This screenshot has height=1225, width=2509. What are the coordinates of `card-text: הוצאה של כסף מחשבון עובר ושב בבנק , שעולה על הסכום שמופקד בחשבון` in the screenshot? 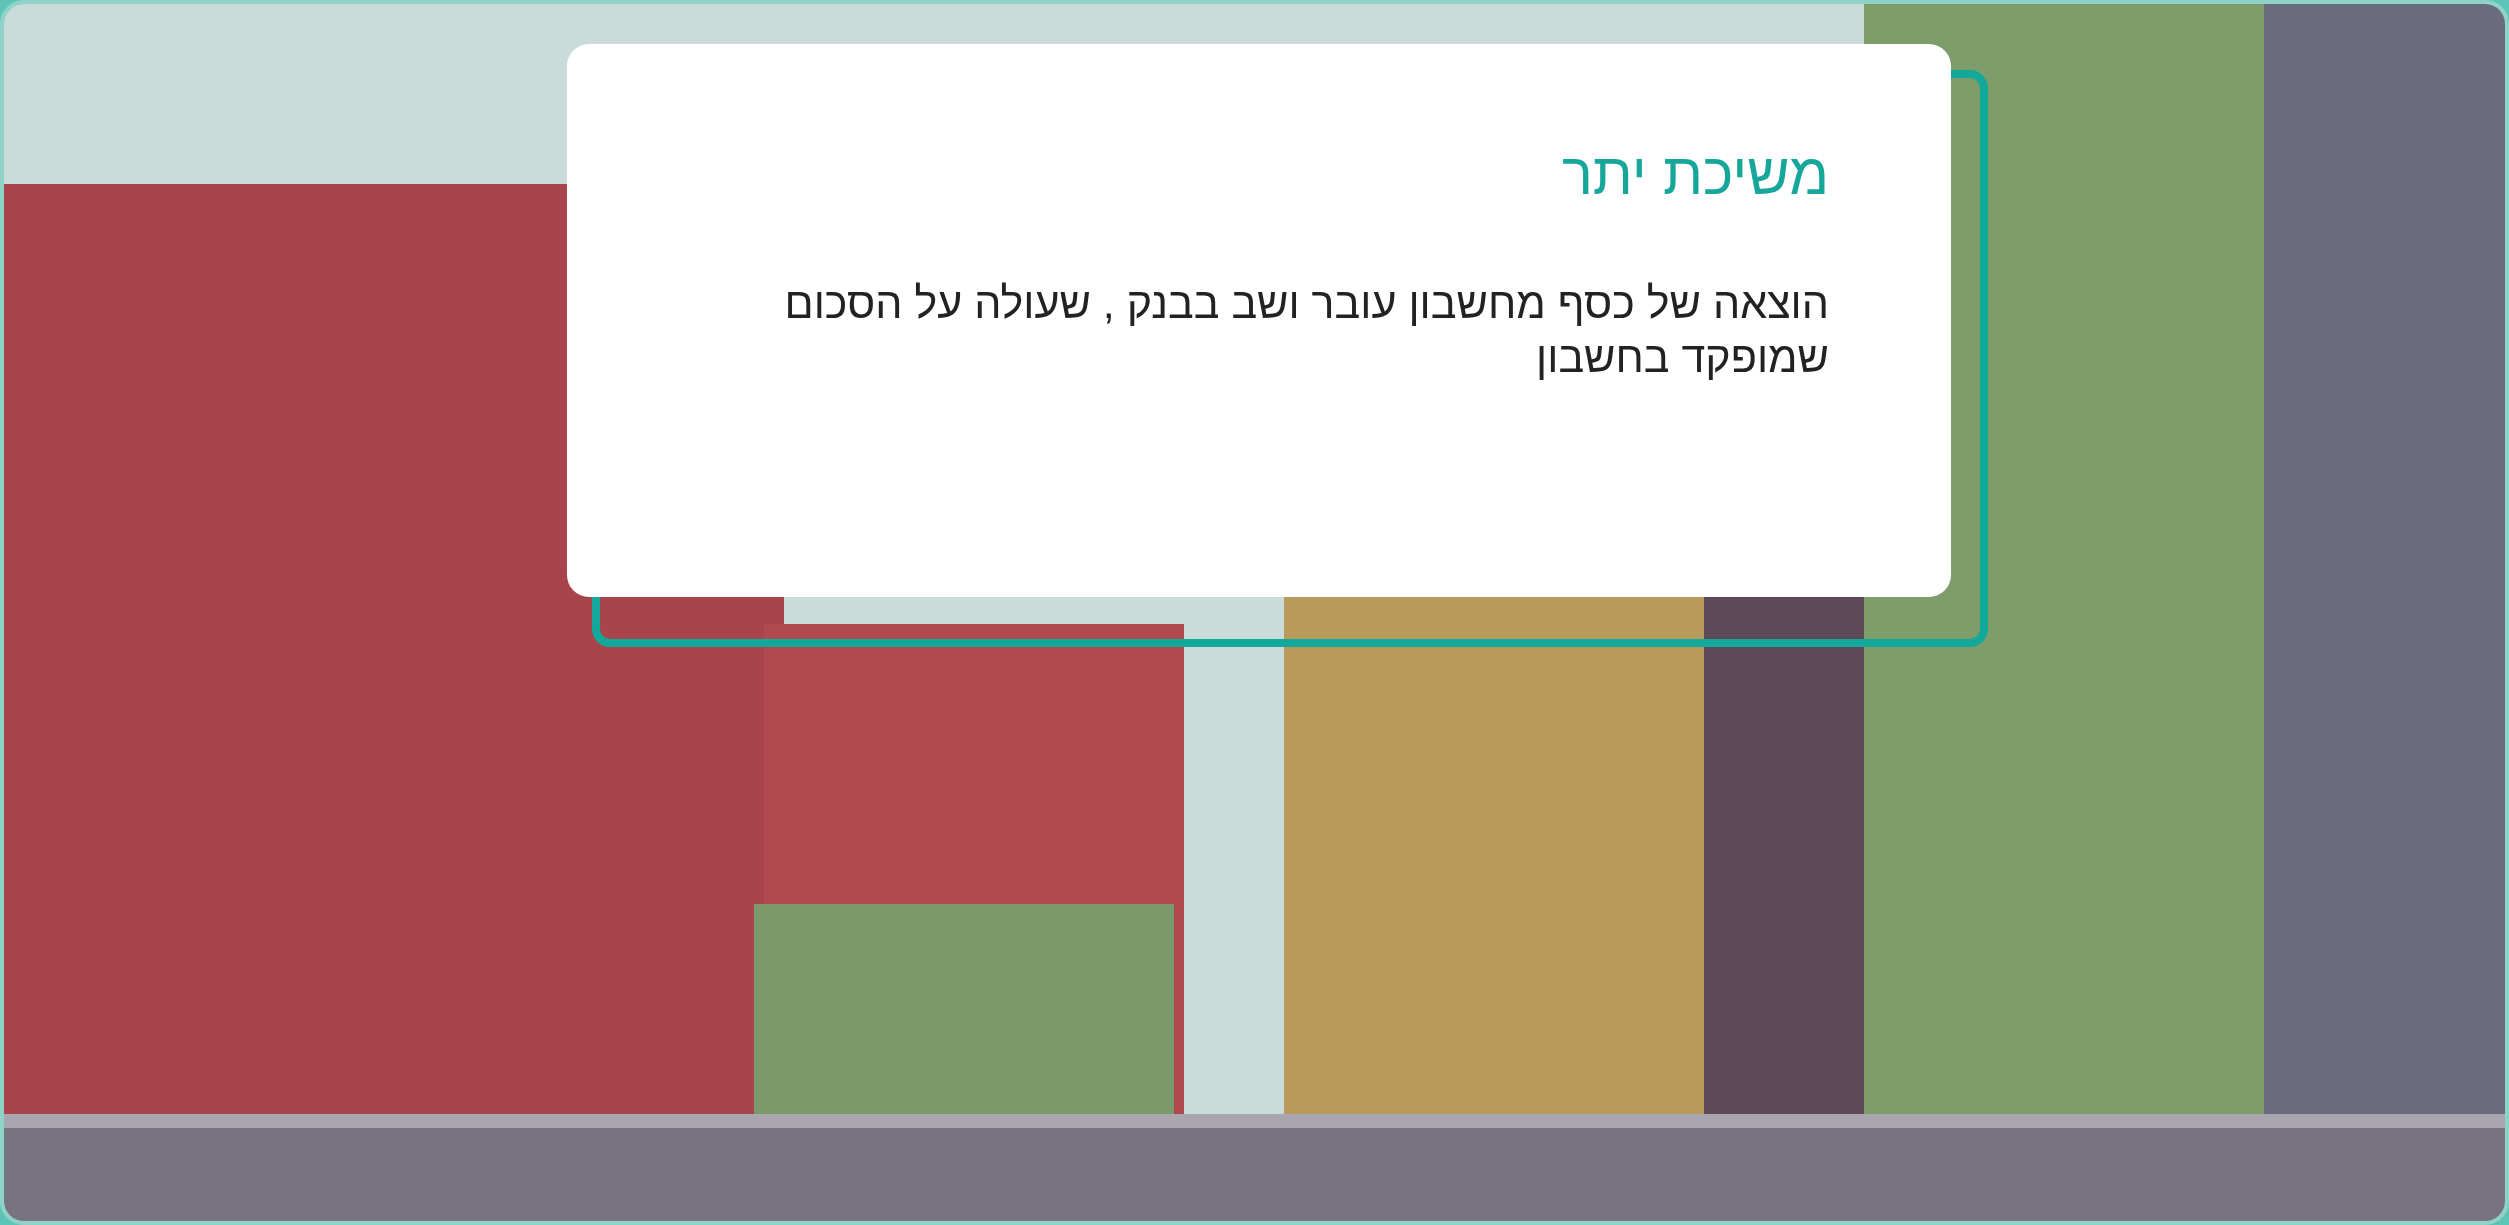 It's located at (1306, 330).